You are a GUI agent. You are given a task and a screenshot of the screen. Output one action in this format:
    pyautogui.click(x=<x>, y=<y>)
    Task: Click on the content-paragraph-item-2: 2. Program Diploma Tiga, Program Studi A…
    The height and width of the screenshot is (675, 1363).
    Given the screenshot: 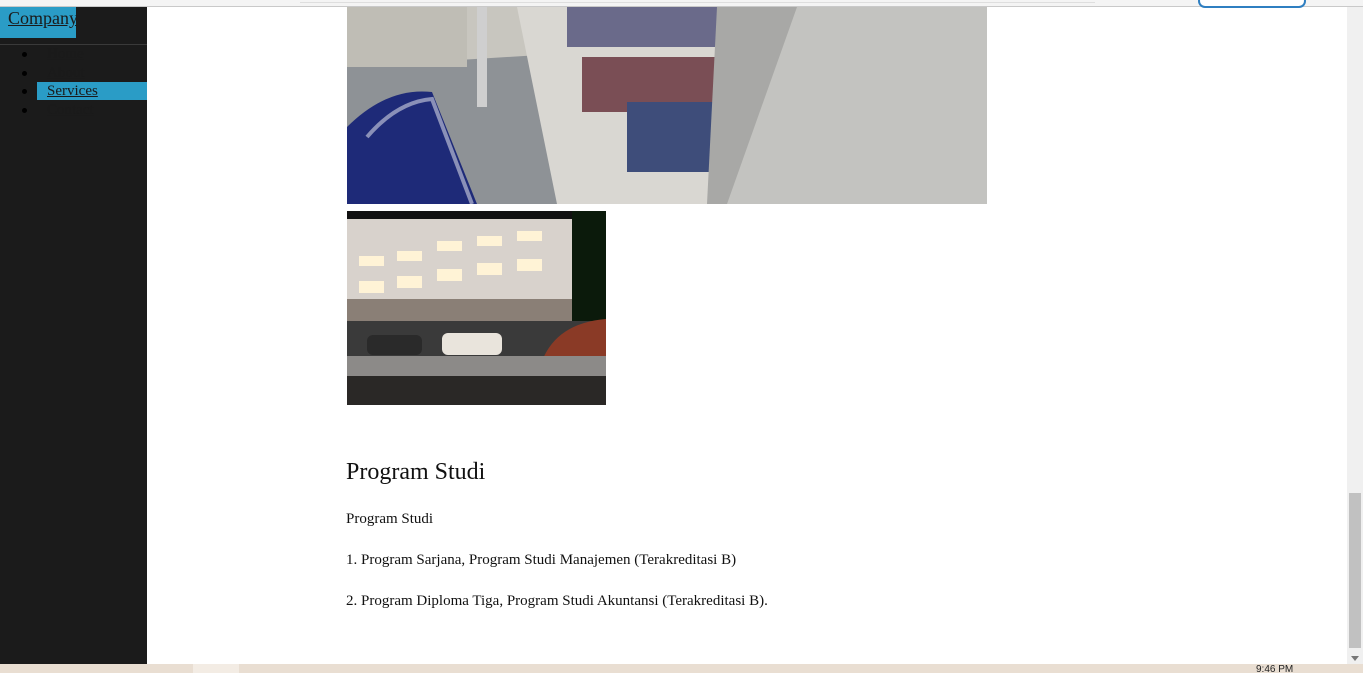 What is the action you would take?
    pyautogui.click(x=557, y=601)
    